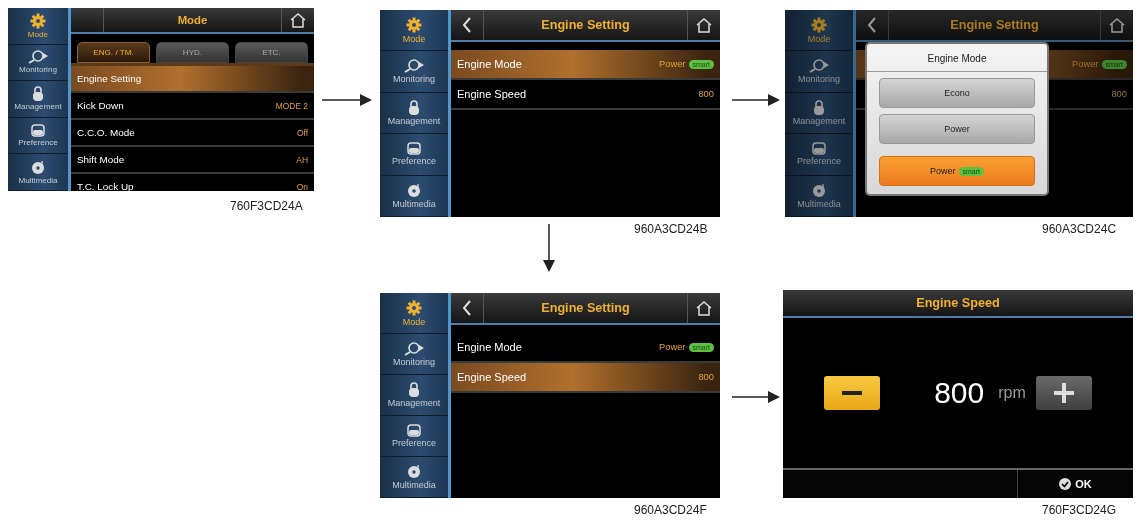  What do you see at coordinates (1079, 510) in the screenshot?
I see `figure-caption: 760F3CD24G` at bounding box center [1079, 510].